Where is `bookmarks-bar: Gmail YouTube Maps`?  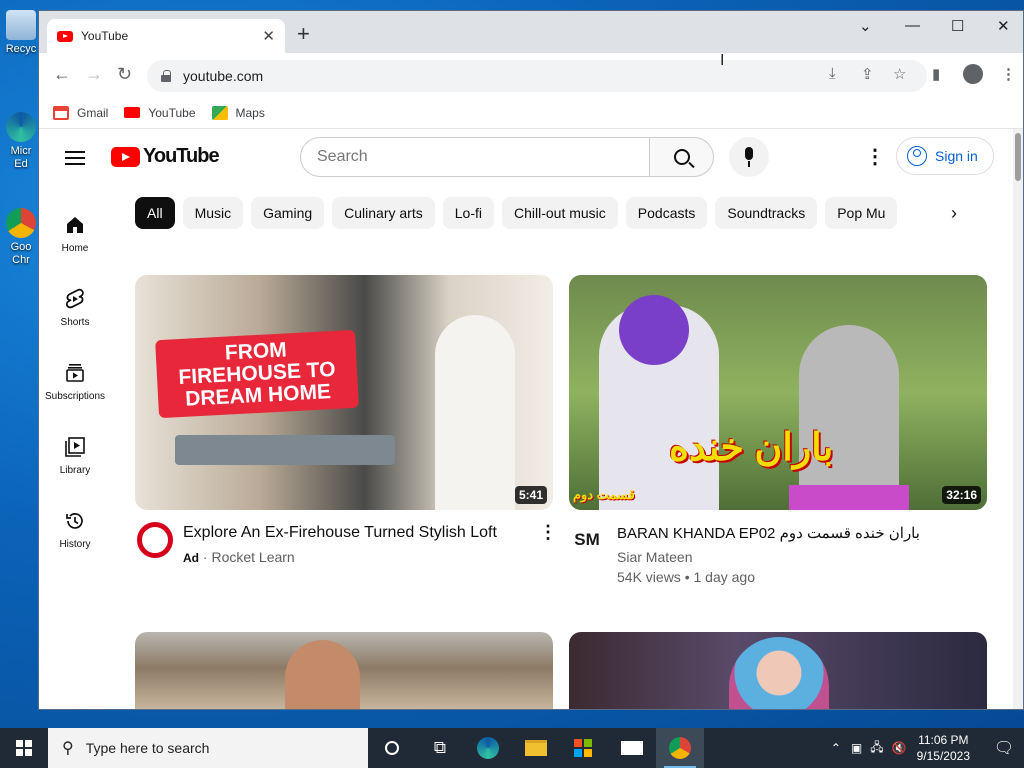
bookmarks-bar: Gmail YouTube Maps is located at coordinates (531, 113).